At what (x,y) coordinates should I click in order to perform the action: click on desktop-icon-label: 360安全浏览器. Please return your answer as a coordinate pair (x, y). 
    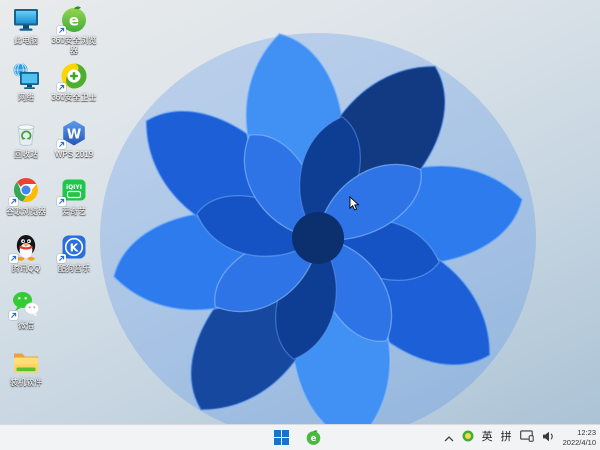
    Looking at the image, I should click on (74, 45).